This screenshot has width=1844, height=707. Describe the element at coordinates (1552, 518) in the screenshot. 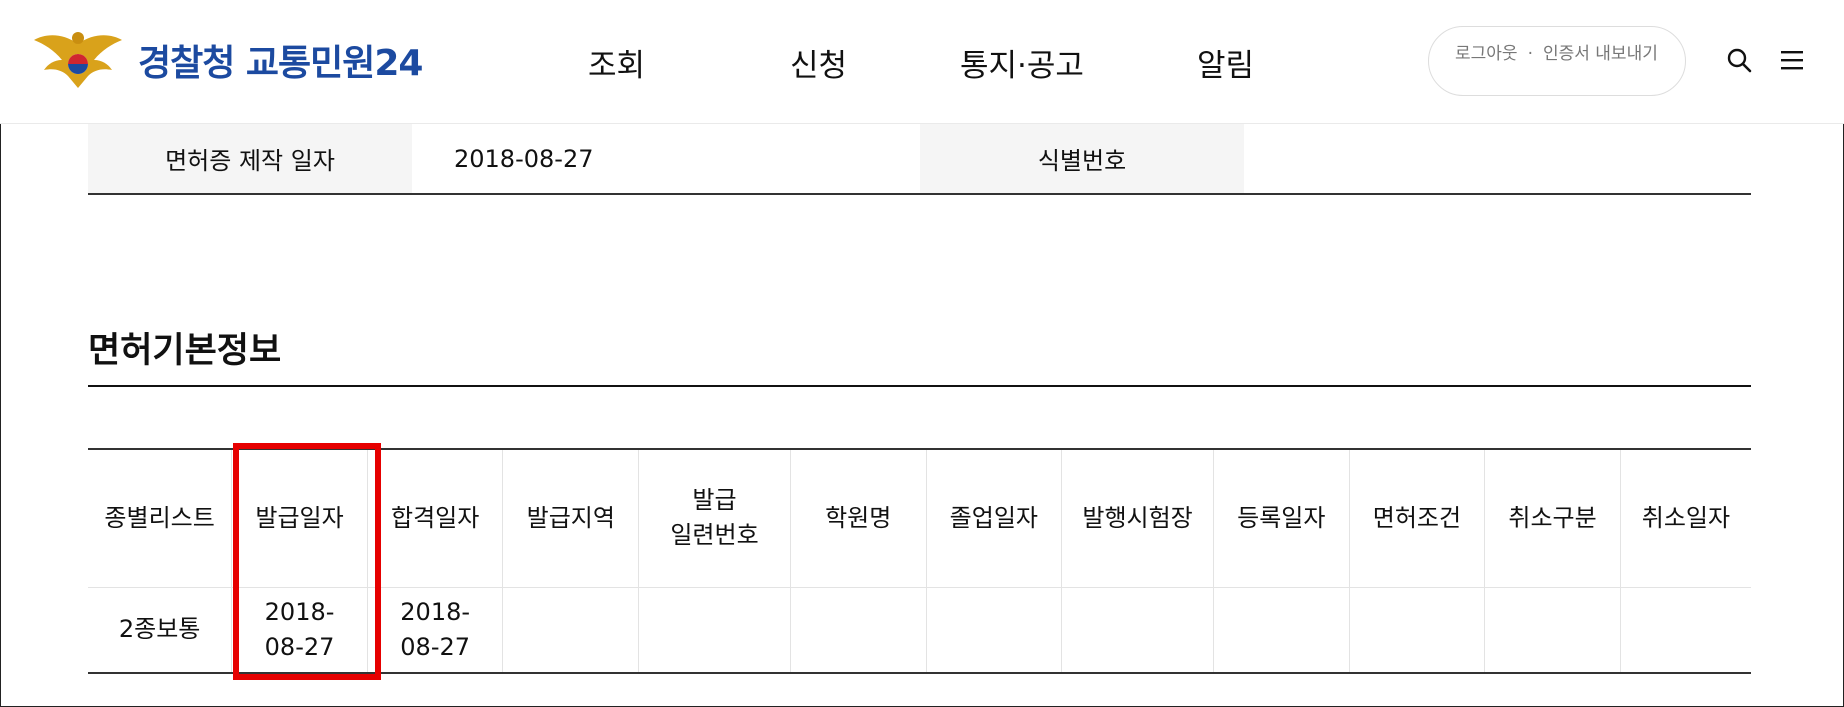

I see `col-header-cancel-type: 취소구분` at that location.